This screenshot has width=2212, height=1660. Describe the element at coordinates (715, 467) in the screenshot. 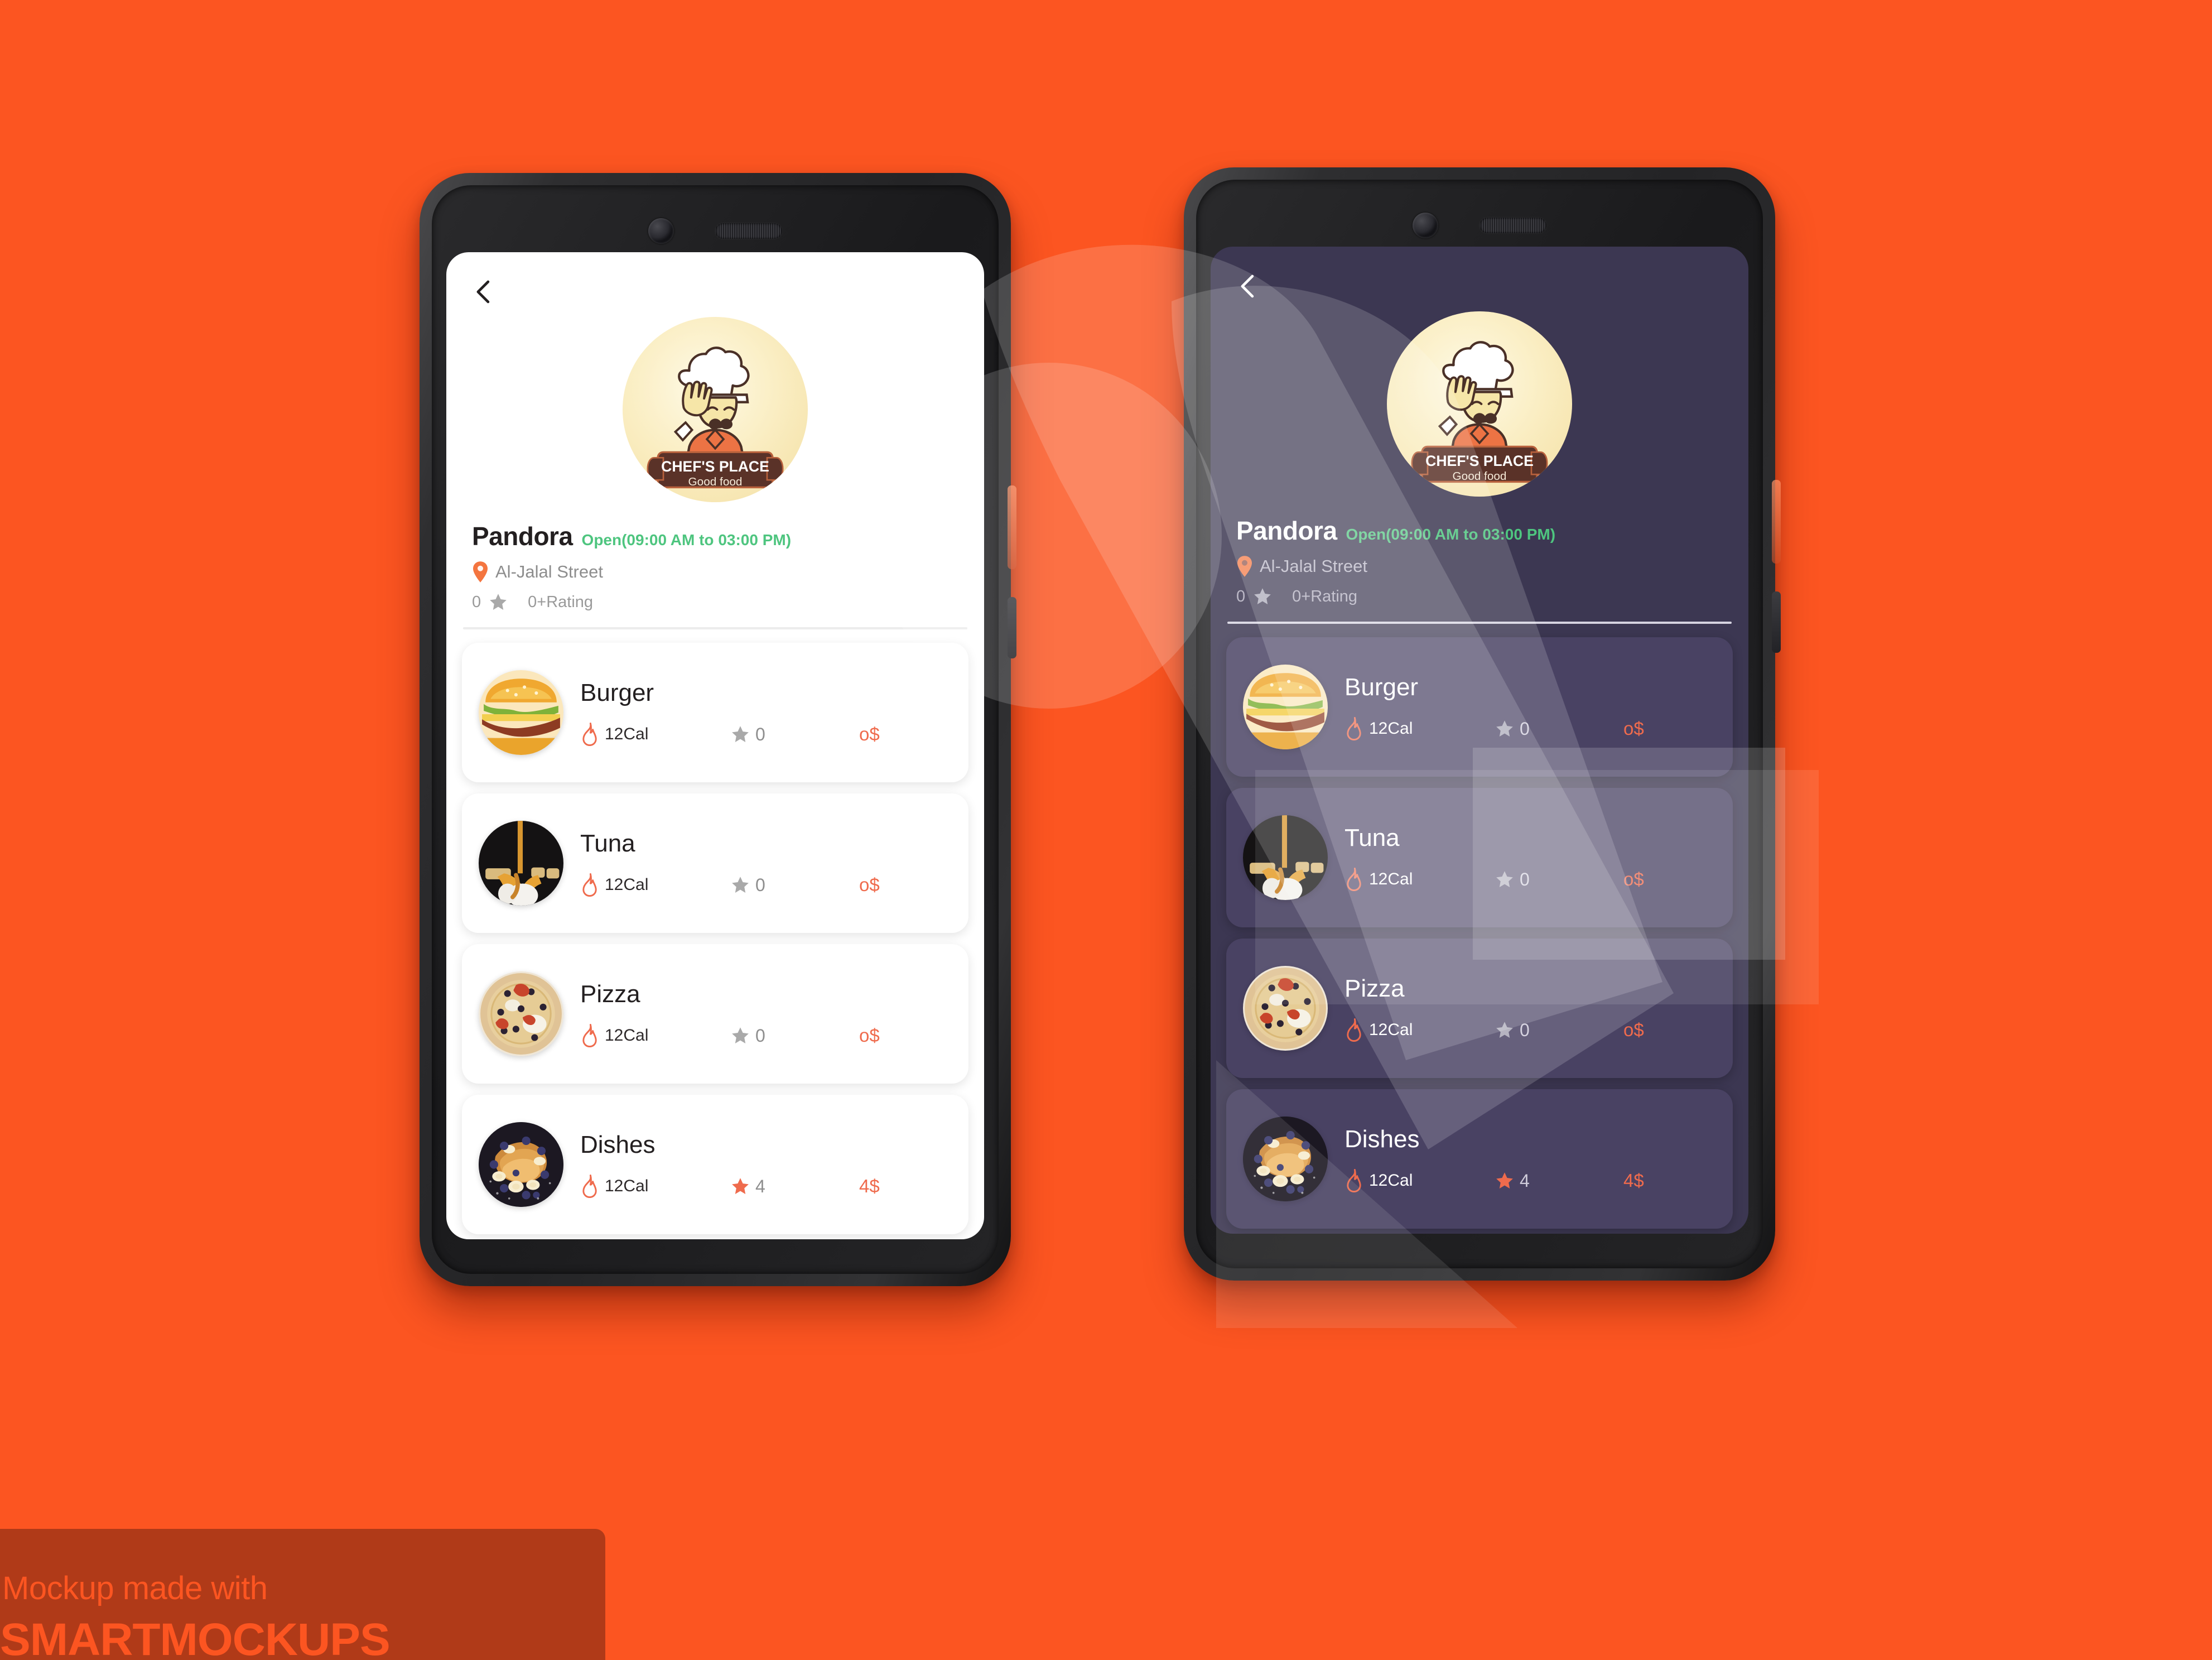

I see `svg-text: CHEF'S PLACE` at that location.